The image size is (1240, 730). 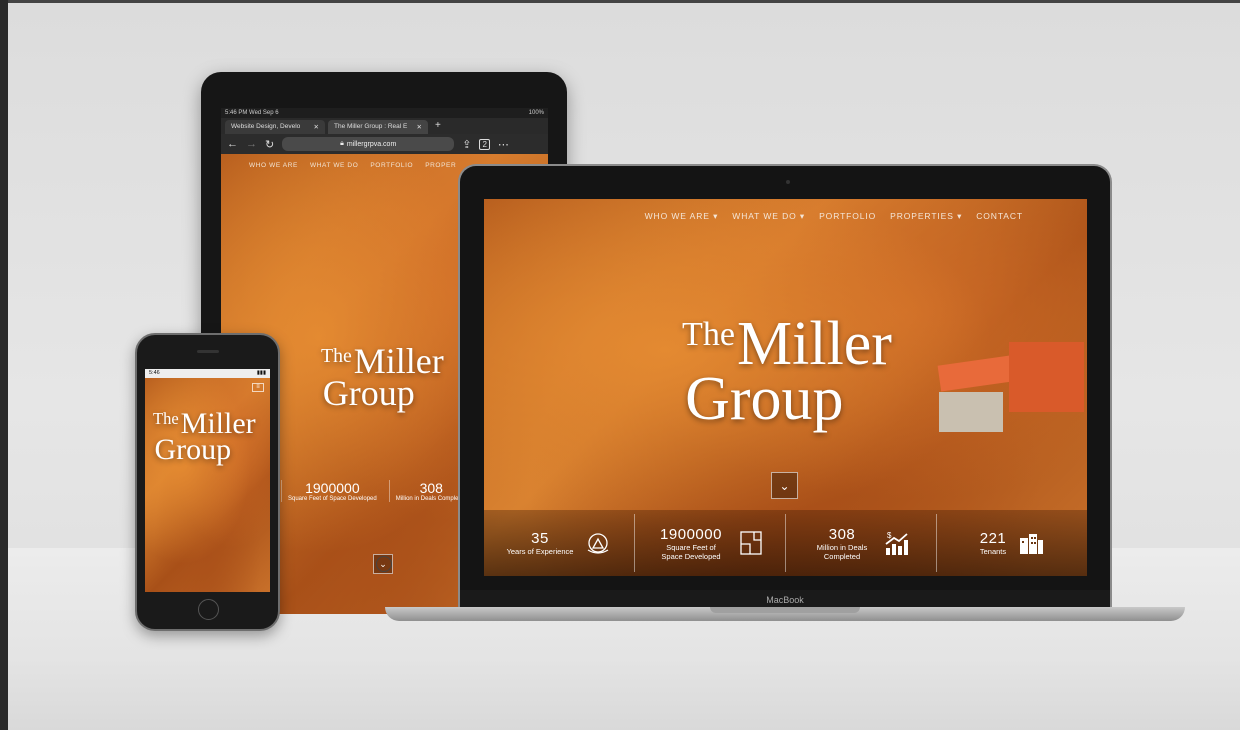 I want to click on stat-item: 1900000 Square Feet of Space Developed, so click(x=332, y=491).